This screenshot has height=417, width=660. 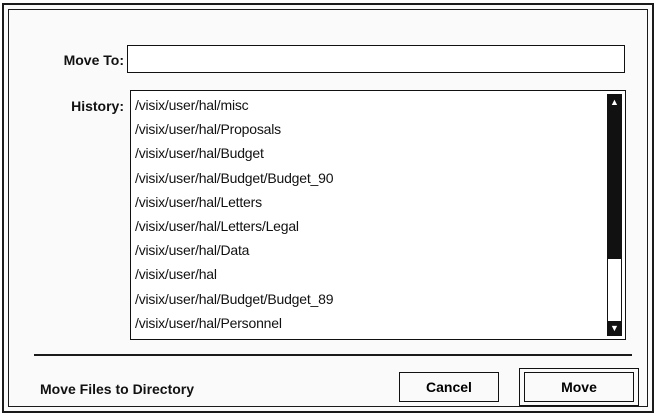 I want to click on cancel-button: Cancel, so click(x=449, y=387).